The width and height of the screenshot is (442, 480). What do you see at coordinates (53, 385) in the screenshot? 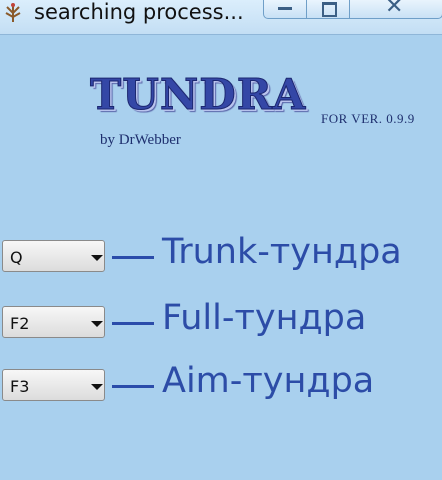
I see `key-select-aim: F3` at bounding box center [53, 385].